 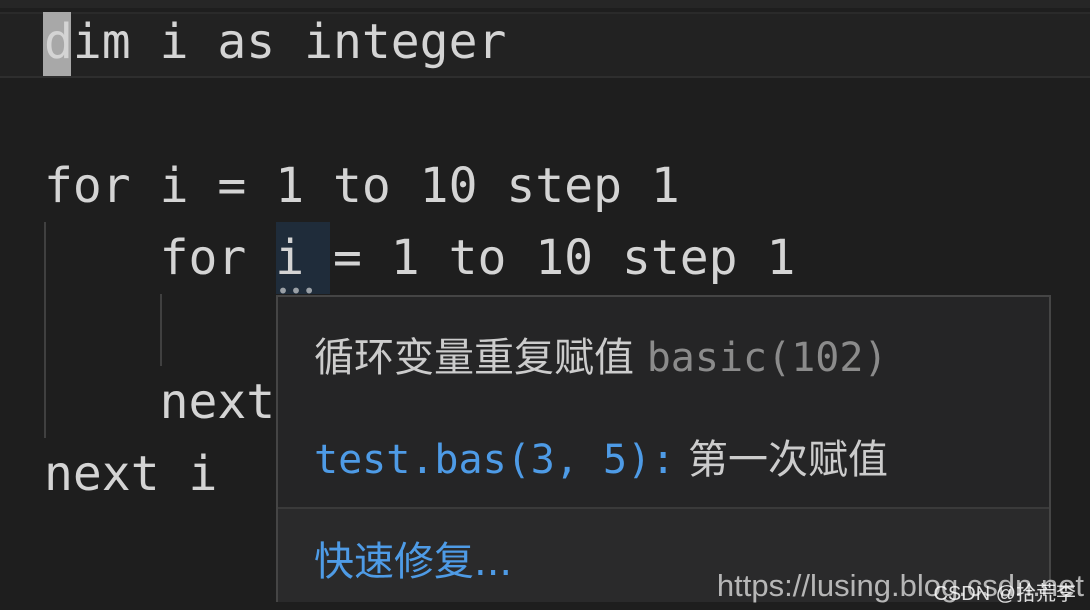 What do you see at coordinates (1004, 594) in the screenshot?
I see `watermark-author: CSDN @拾荒李` at bounding box center [1004, 594].